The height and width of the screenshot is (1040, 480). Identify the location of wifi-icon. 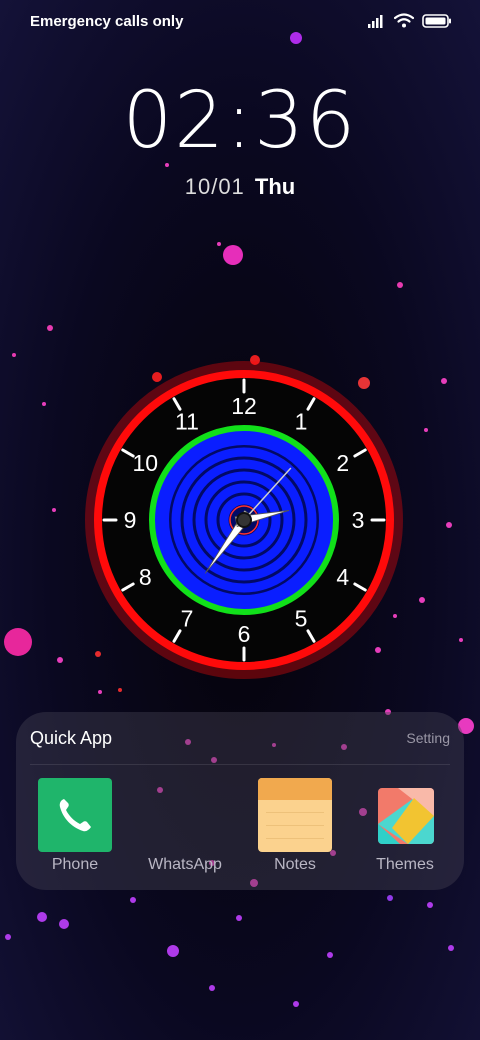
(404, 20).